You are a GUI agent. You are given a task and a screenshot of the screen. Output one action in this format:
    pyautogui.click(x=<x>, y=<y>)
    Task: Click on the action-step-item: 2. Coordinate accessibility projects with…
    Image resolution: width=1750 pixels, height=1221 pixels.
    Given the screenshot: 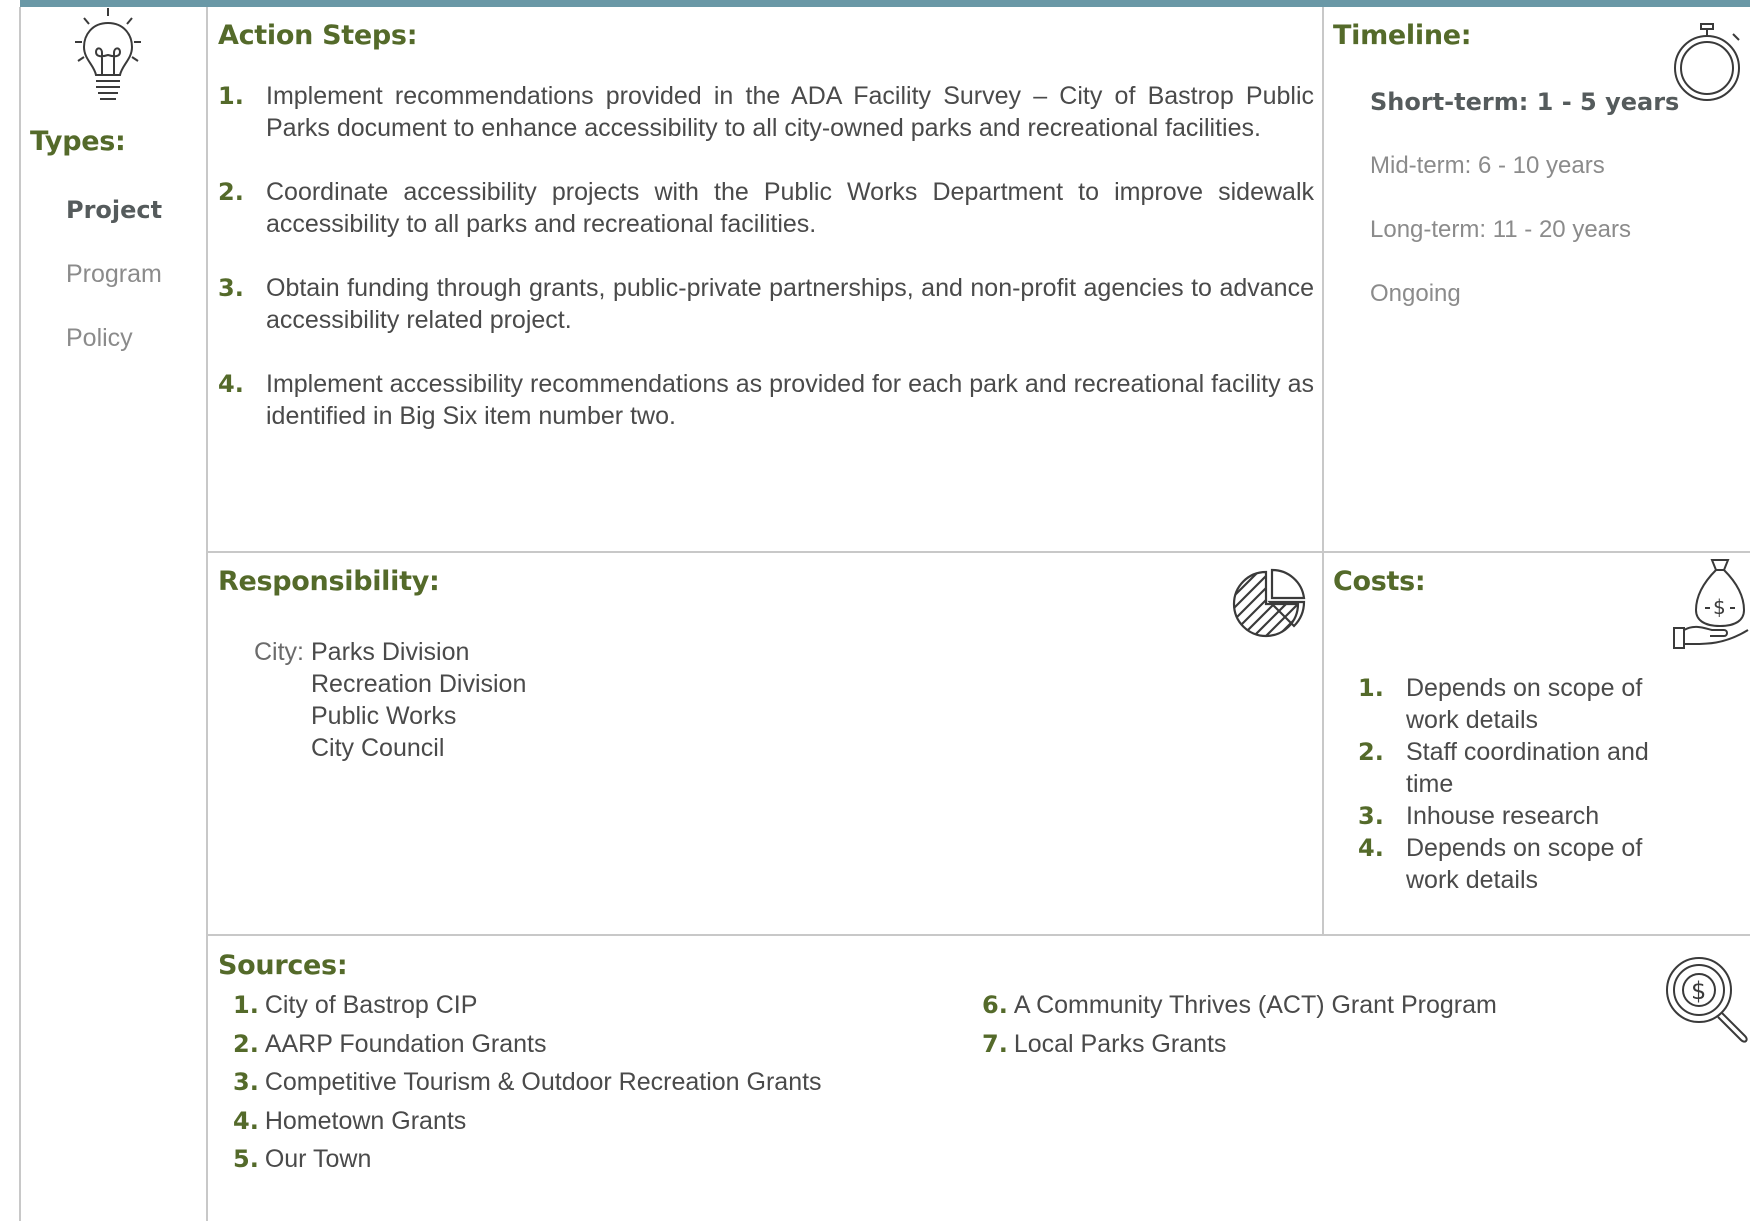 What is the action you would take?
    pyautogui.click(x=766, y=208)
    